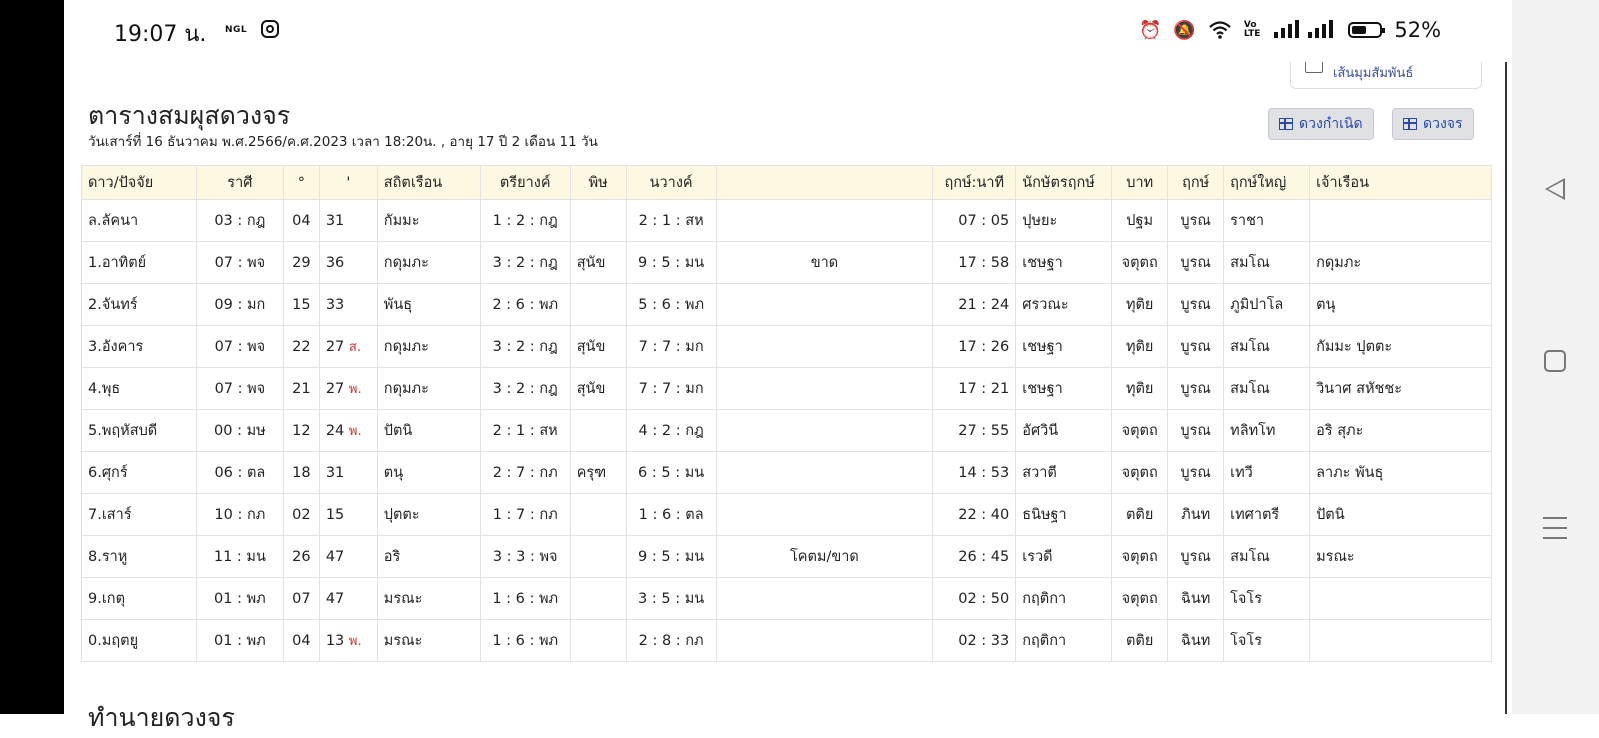 This screenshot has height=738, width=1599. What do you see at coordinates (301, 598) in the screenshot?
I see `degree-cell: 07` at bounding box center [301, 598].